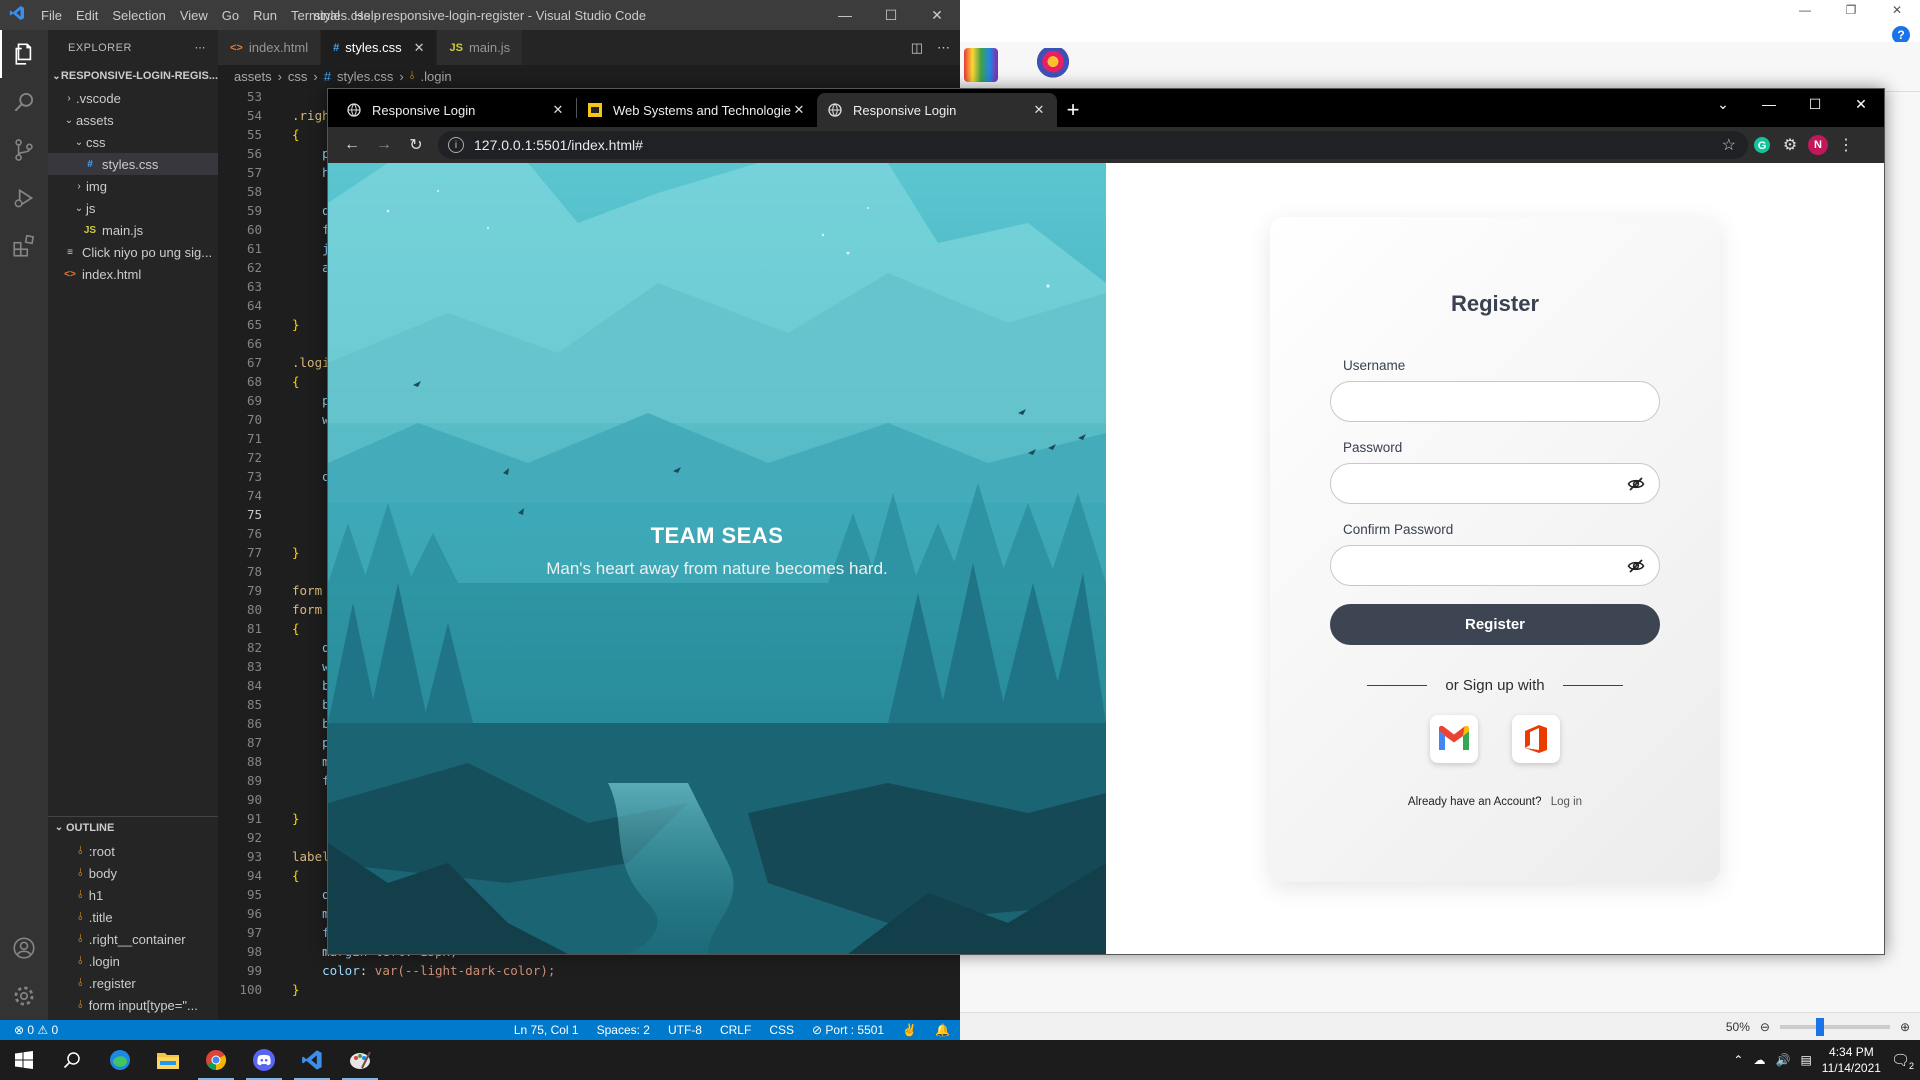 This screenshot has width=1920, height=1080. I want to click on zoom-out-icon: ⊖, so click(1765, 1027).